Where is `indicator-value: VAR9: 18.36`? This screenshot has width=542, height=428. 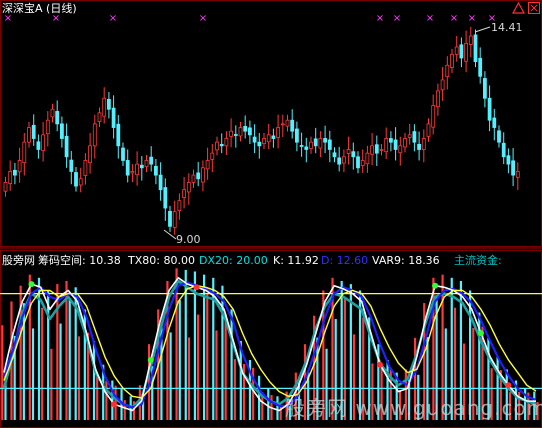
indicator-value: VAR9: 18.36 is located at coordinates (406, 260).